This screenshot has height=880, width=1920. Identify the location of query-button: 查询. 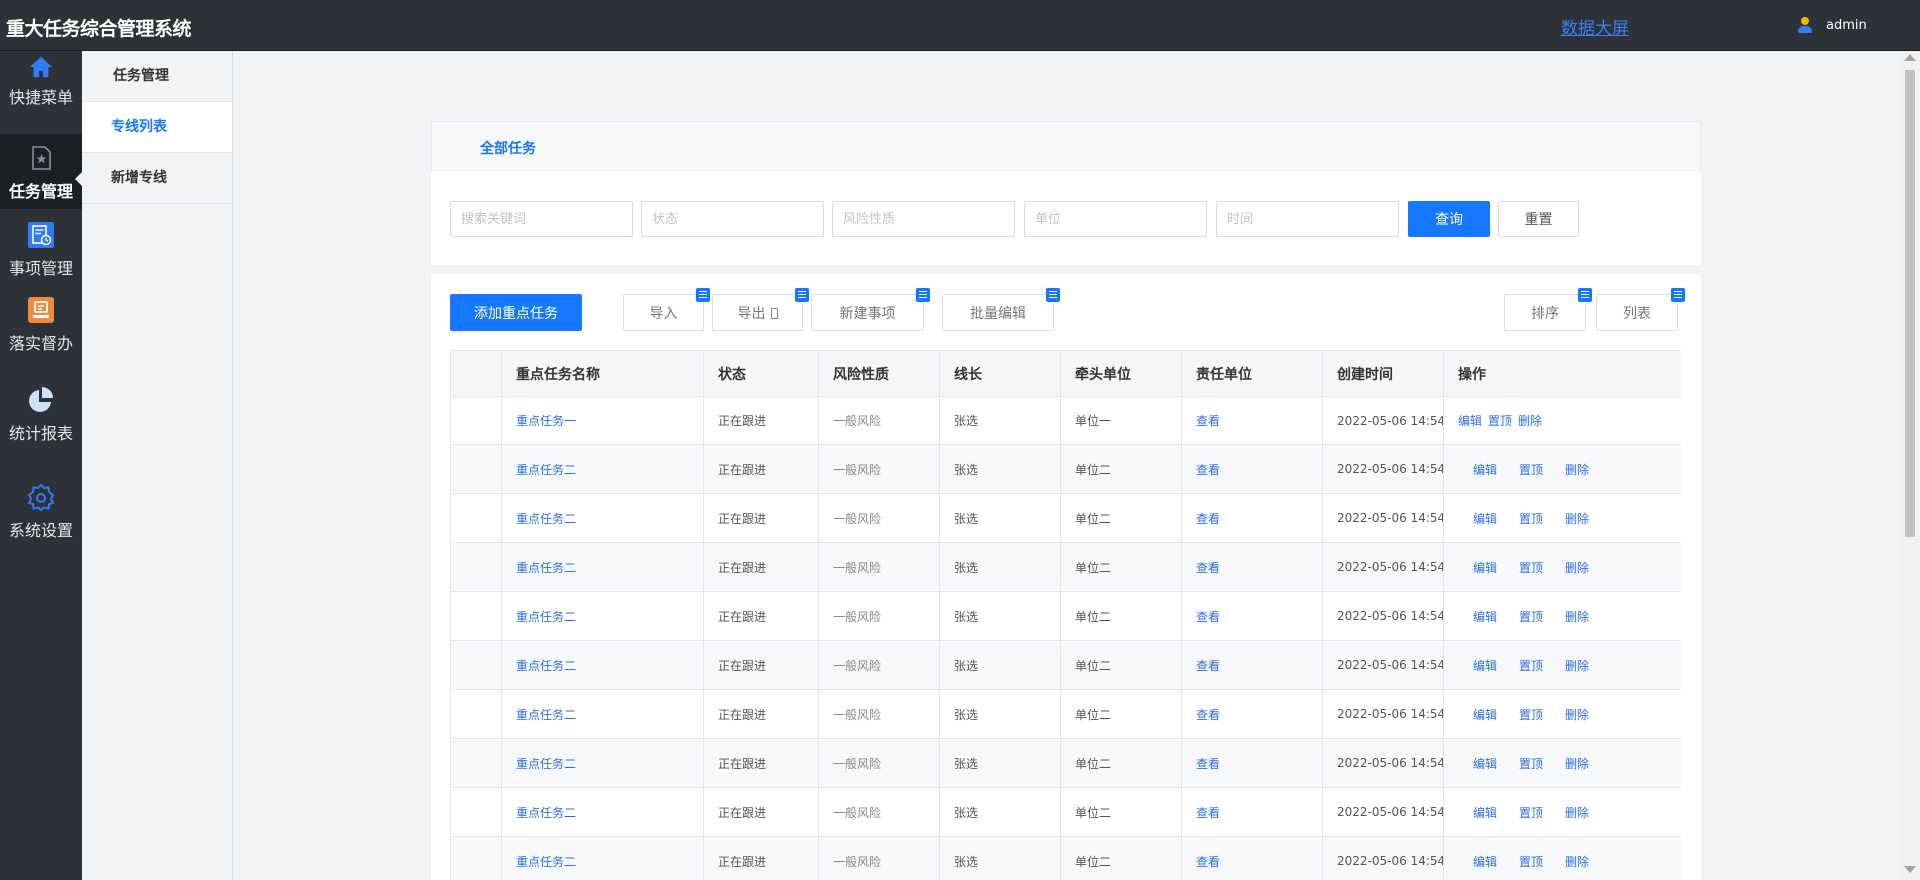
(1449, 219).